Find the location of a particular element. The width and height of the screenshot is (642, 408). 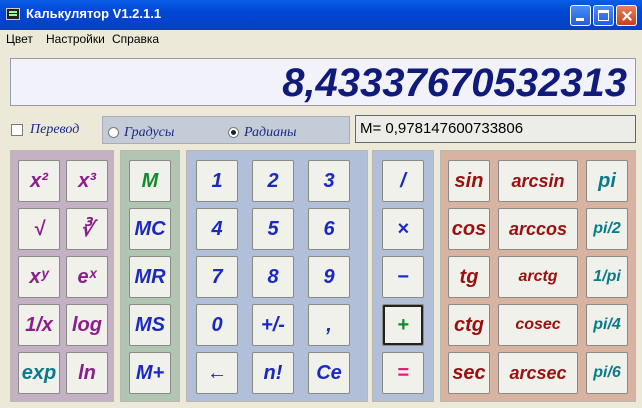

menu-settings: Настройки is located at coordinates (75, 39).